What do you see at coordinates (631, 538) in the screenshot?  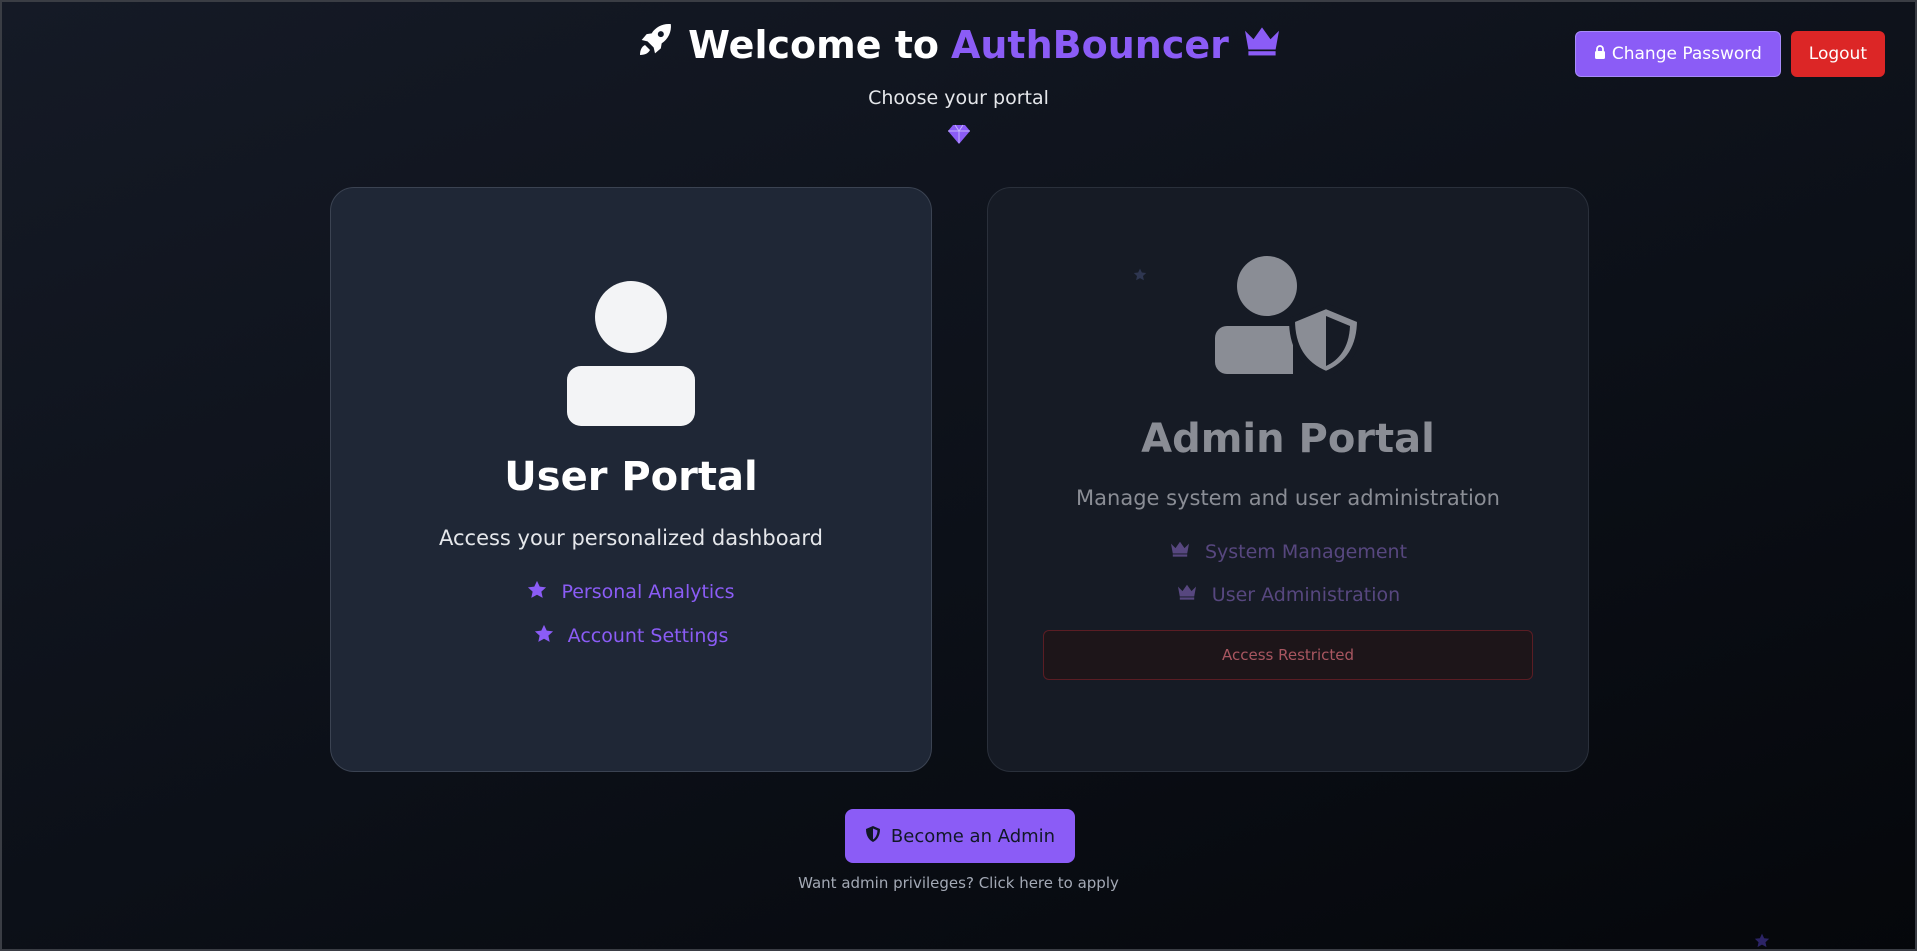 I see `user-portal-description: Access your personalized dashboard` at bounding box center [631, 538].